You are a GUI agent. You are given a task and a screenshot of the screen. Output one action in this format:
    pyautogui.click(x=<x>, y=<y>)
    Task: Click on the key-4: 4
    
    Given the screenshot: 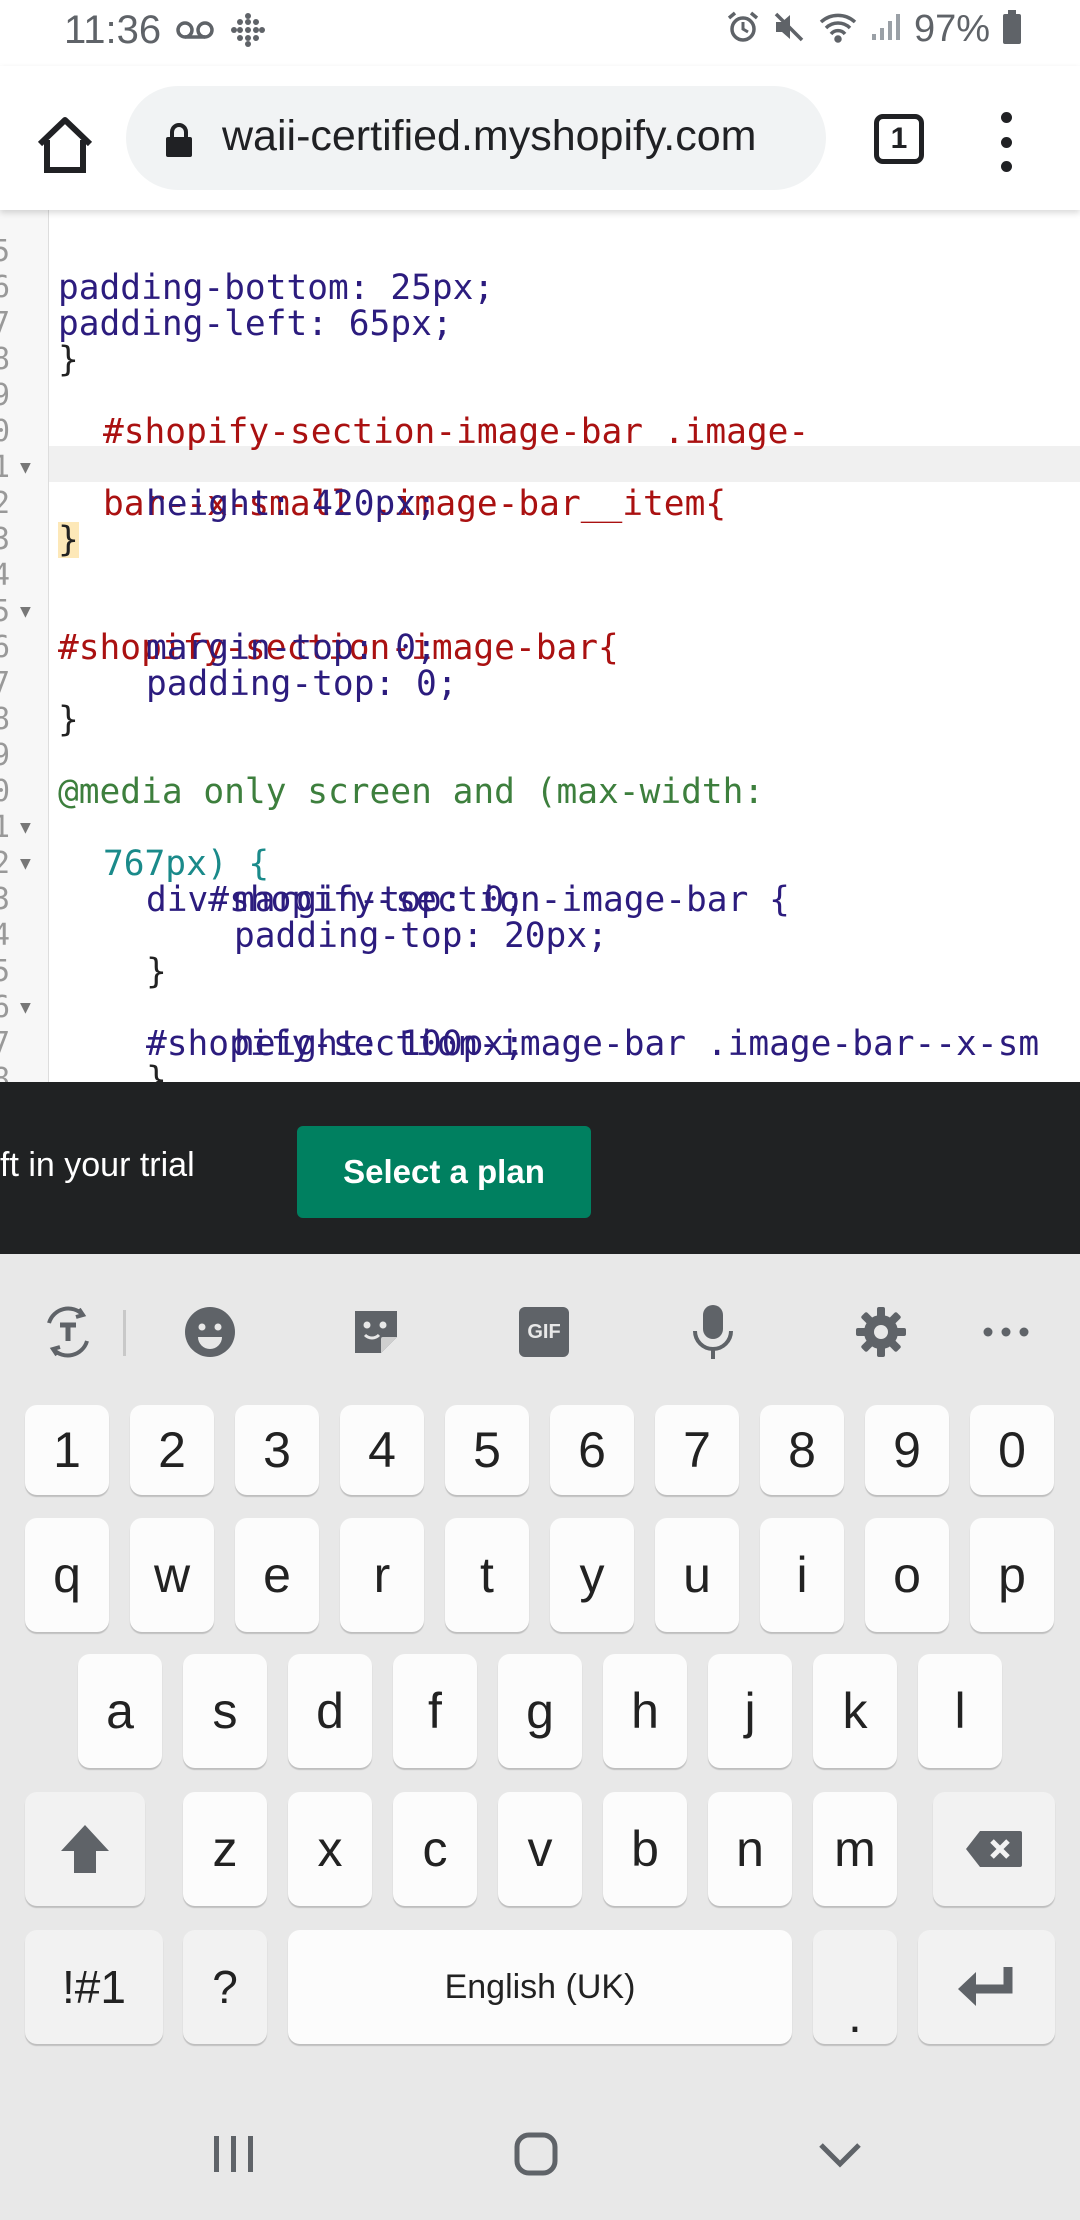 What is the action you would take?
    pyautogui.click(x=382, y=1450)
    